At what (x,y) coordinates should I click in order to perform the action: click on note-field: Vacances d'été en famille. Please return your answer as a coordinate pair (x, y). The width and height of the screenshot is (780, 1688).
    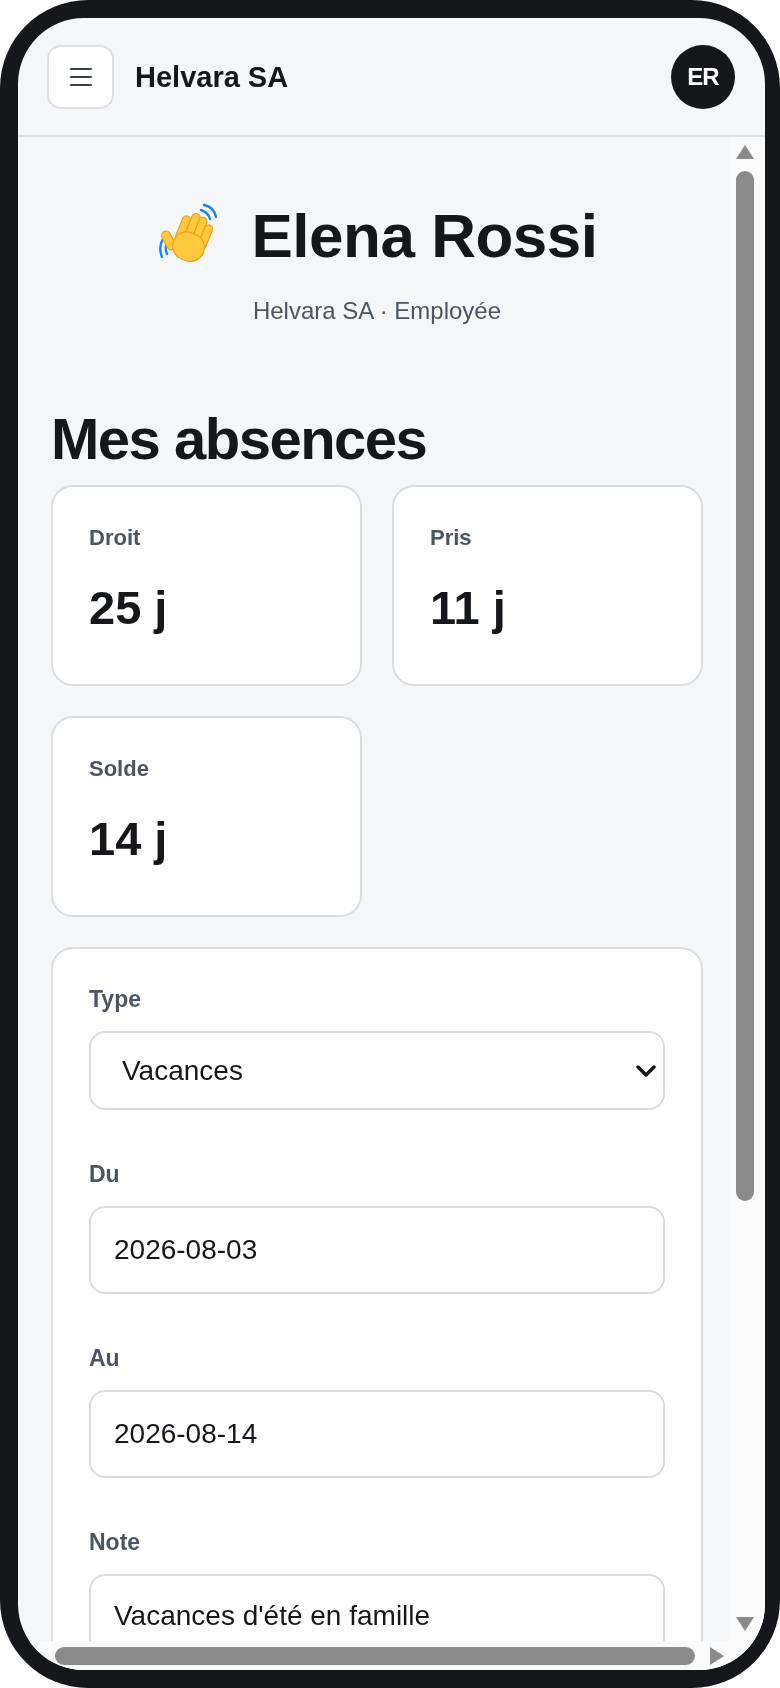
    Looking at the image, I should click on (377, 1607).